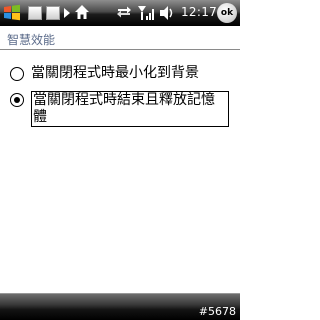  I want to click on sync-icon, so click(124, 12).